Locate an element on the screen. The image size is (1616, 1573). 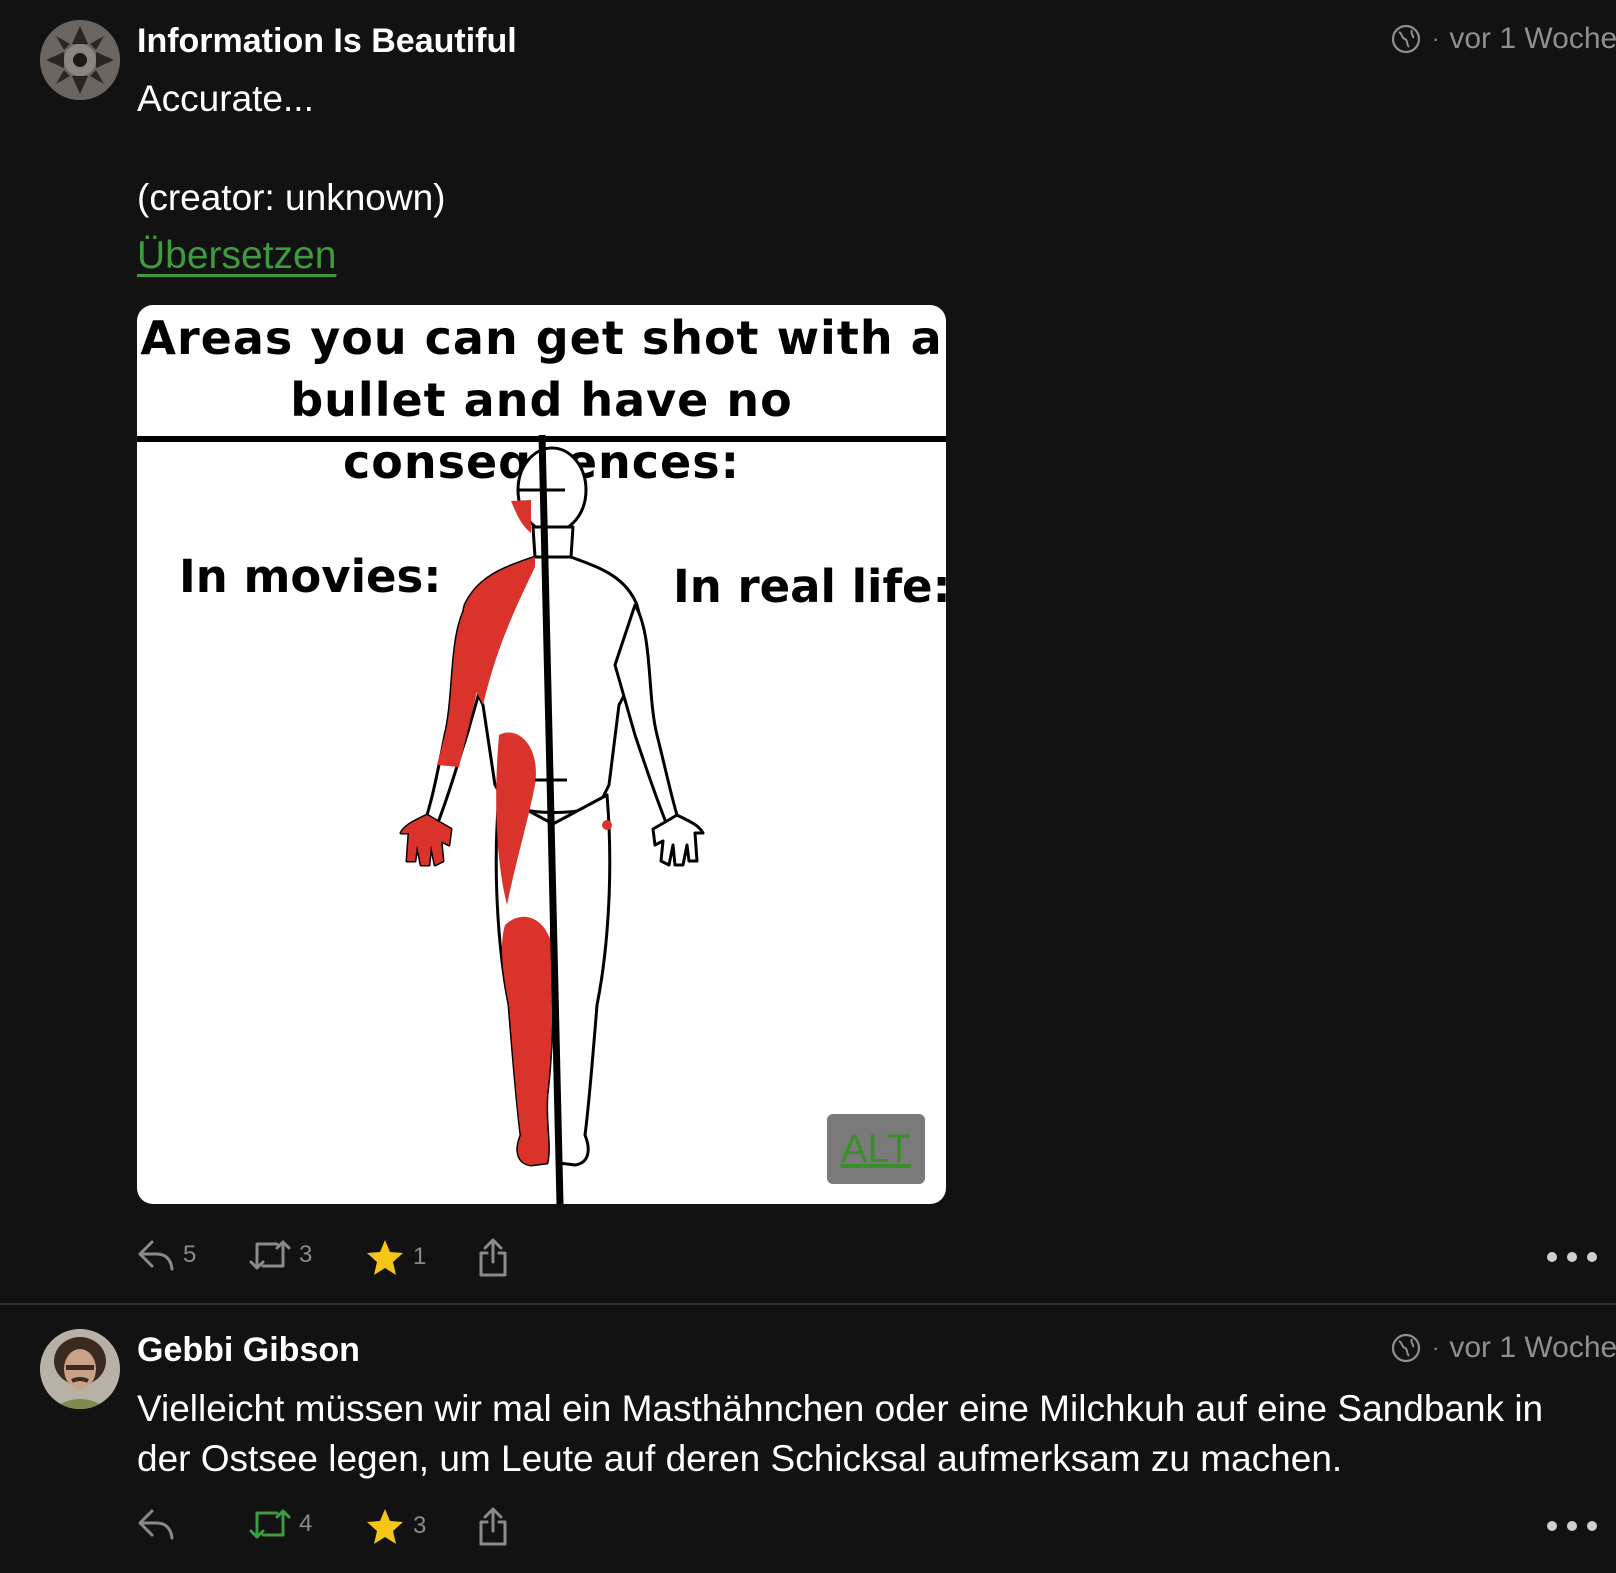
favourite-button: 3 is located at coordinates (395, 1526).